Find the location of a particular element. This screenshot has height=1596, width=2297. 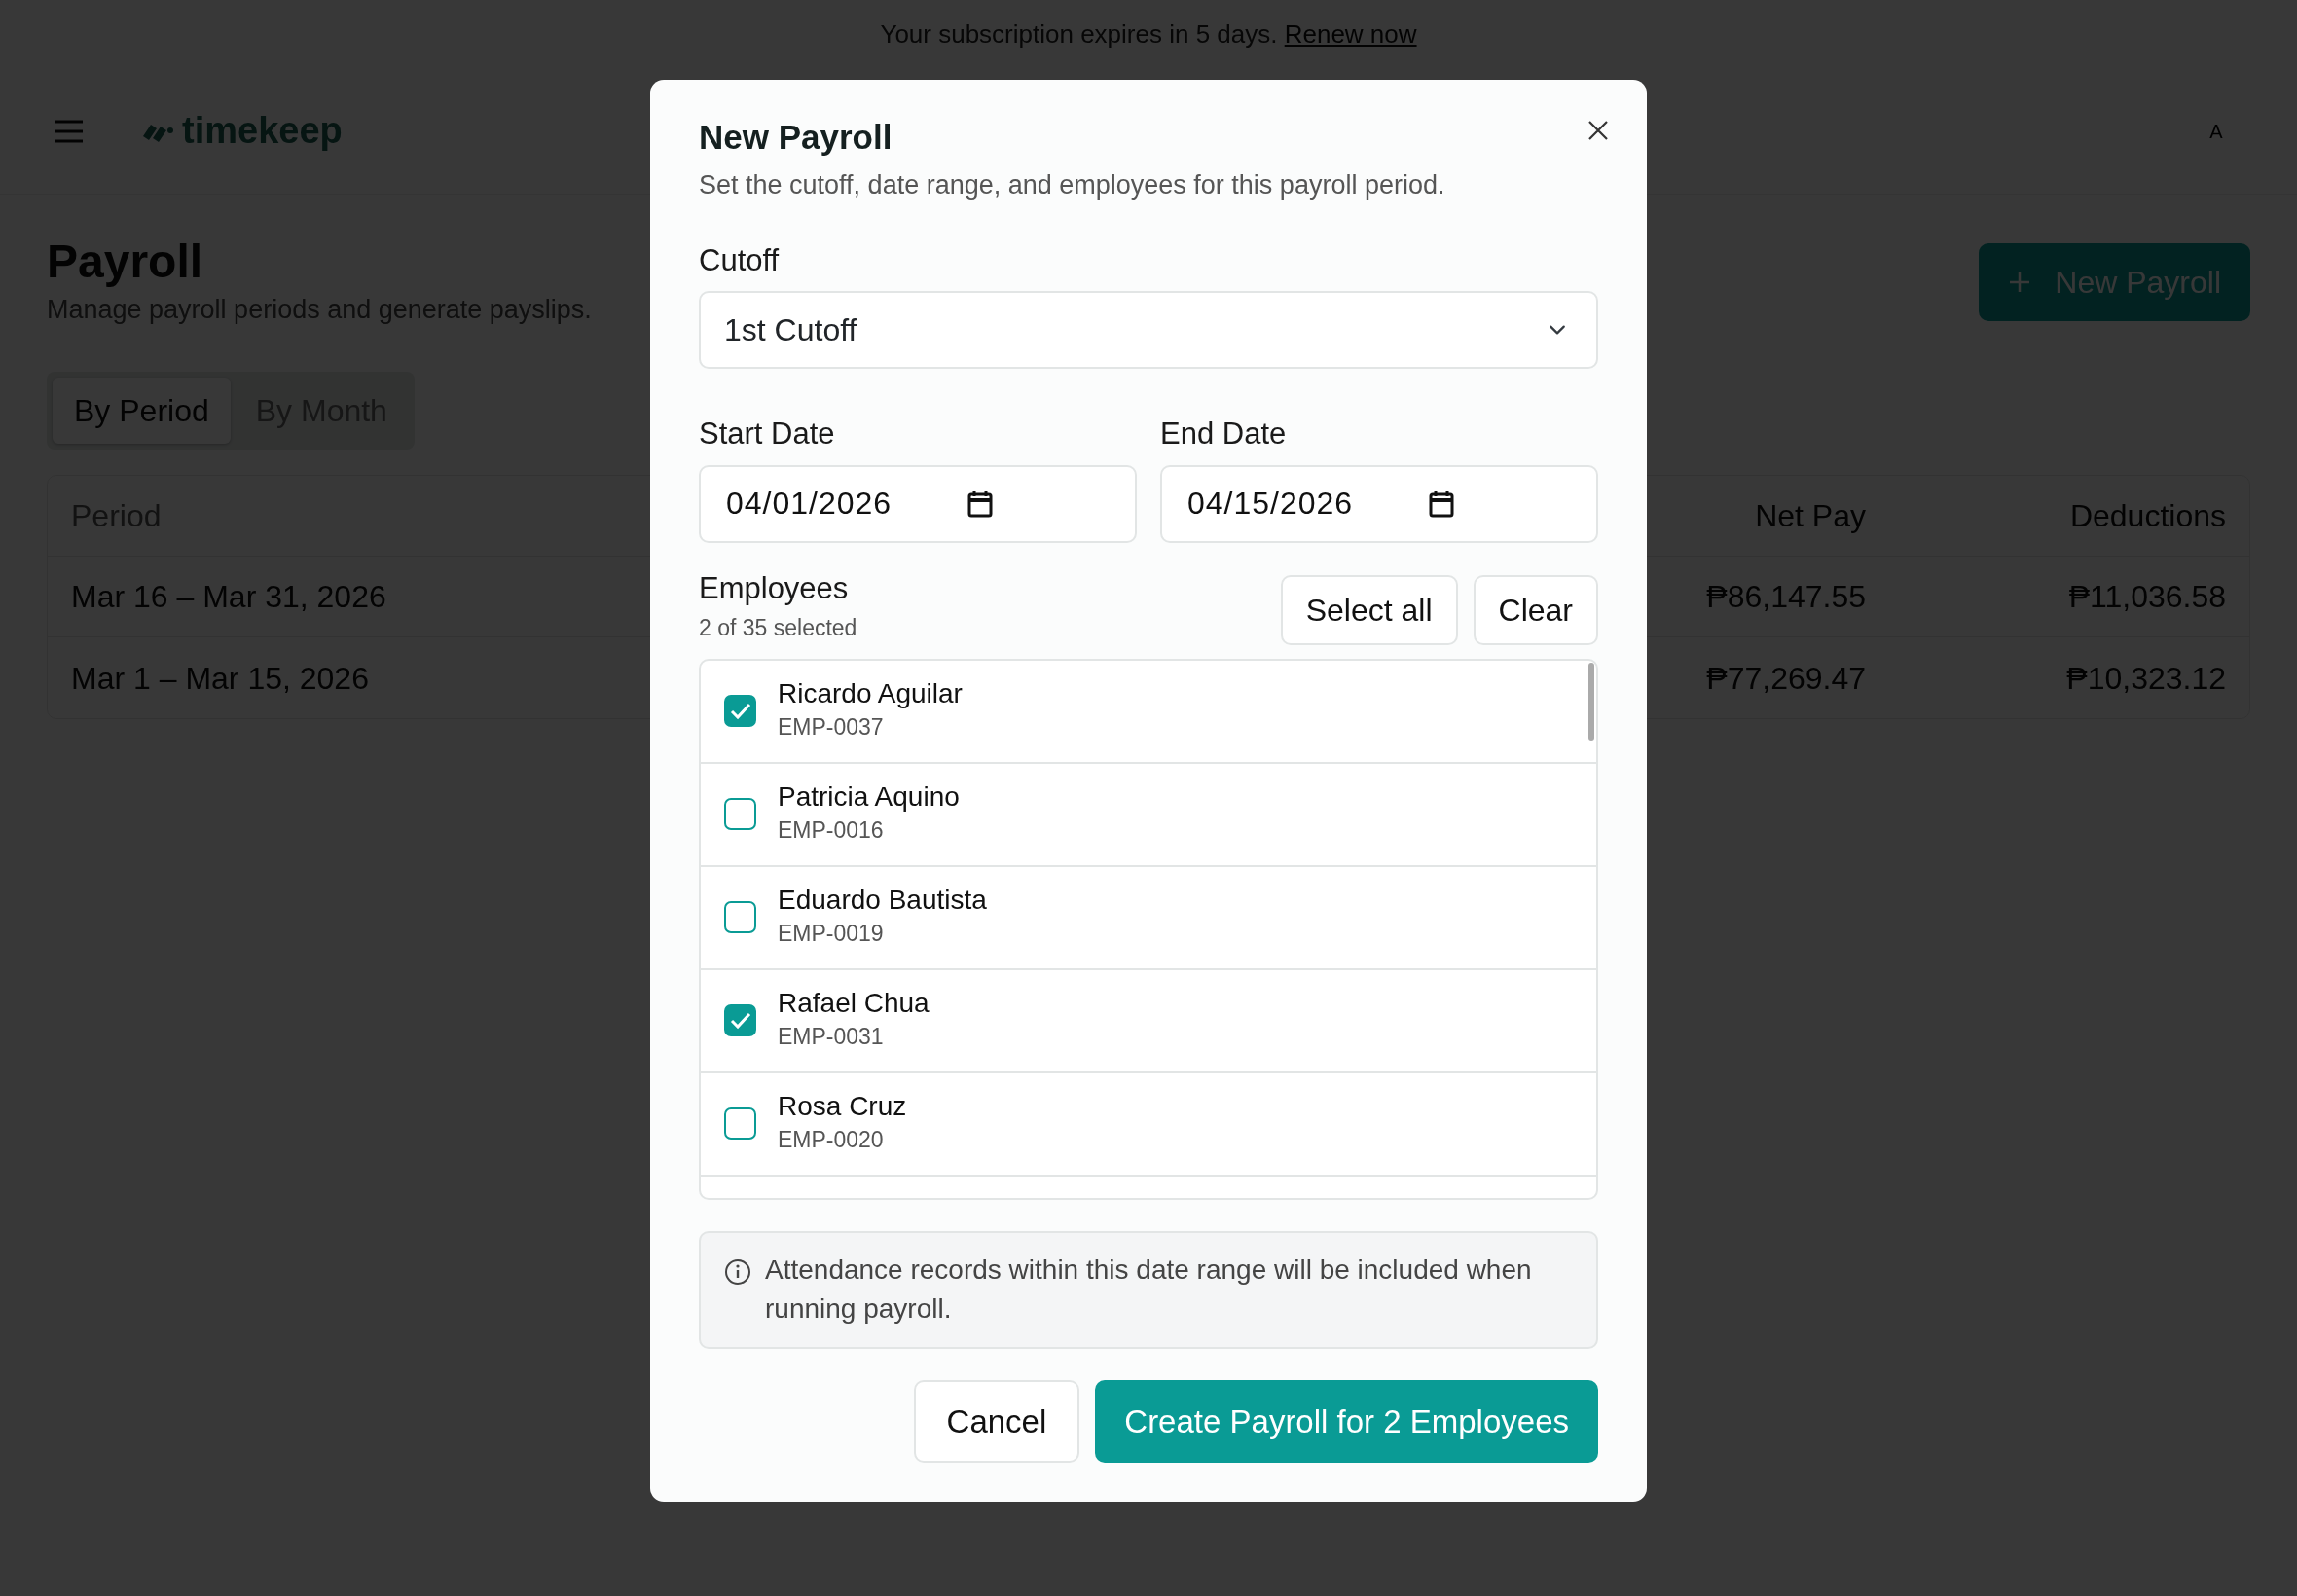

employee-name: Rafael Chua is located at coordinates (854, 1004).